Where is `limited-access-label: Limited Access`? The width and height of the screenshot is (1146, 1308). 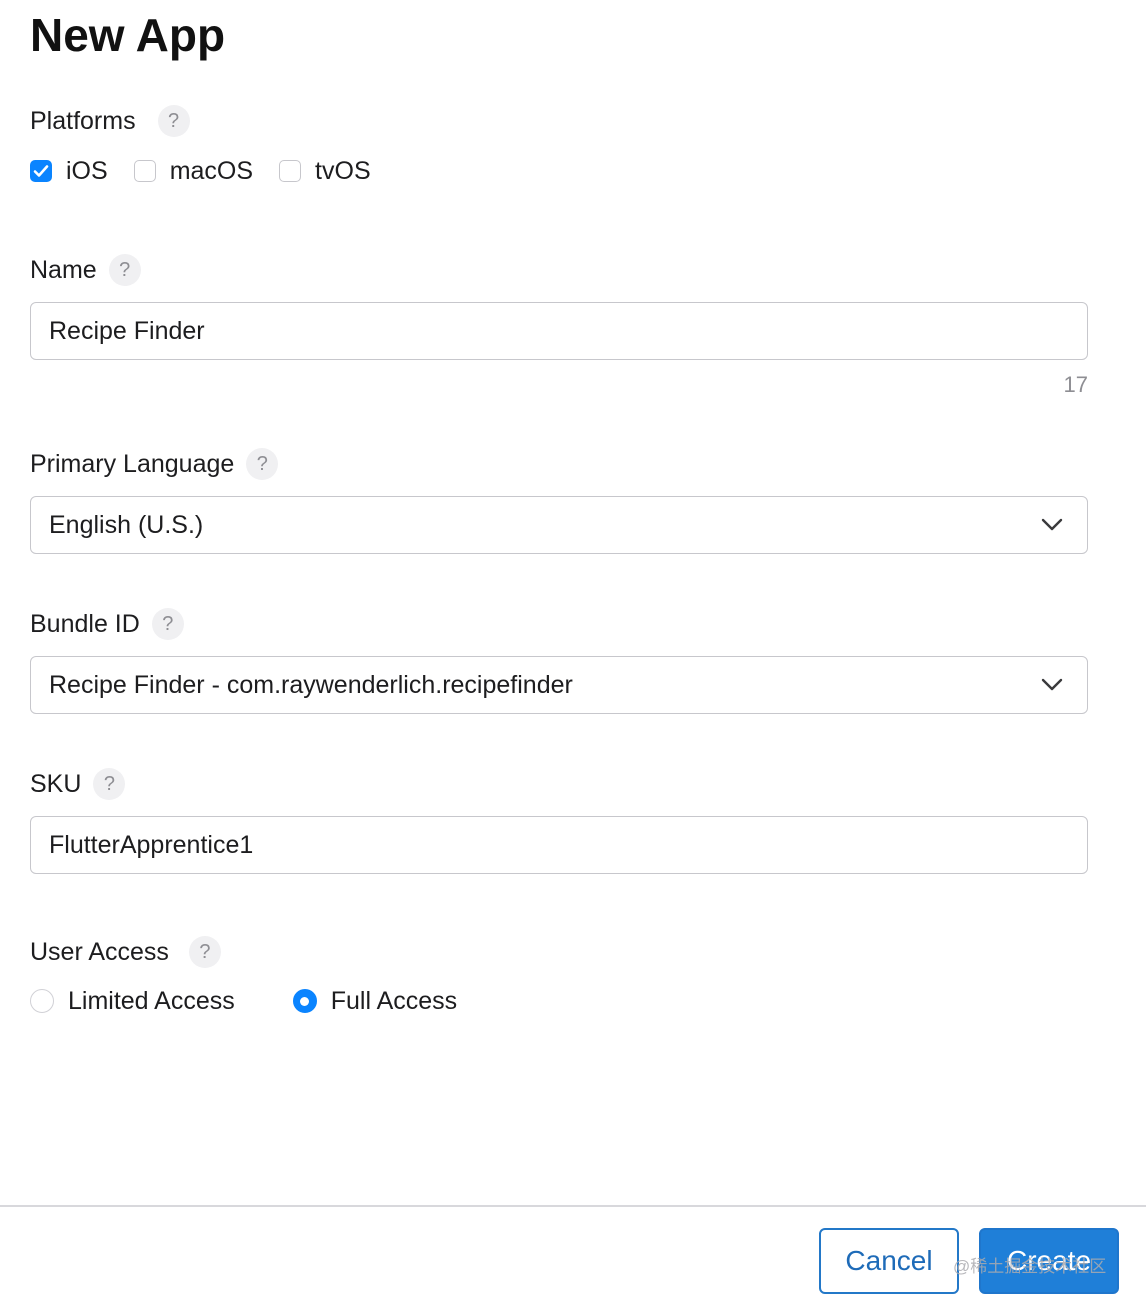
limited-access-label: Limited Access is located at coordinates (151, 1000).